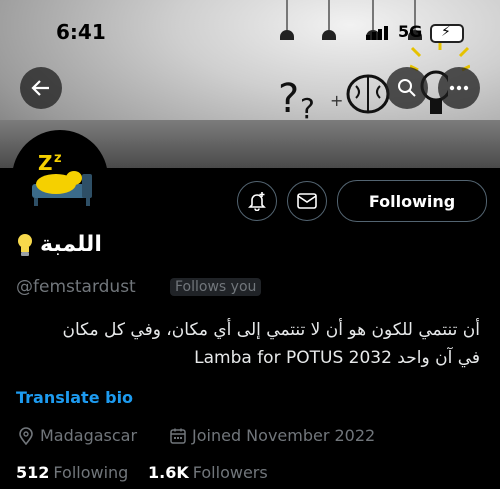  I want to click on envelope-icon, so click(307, 201).